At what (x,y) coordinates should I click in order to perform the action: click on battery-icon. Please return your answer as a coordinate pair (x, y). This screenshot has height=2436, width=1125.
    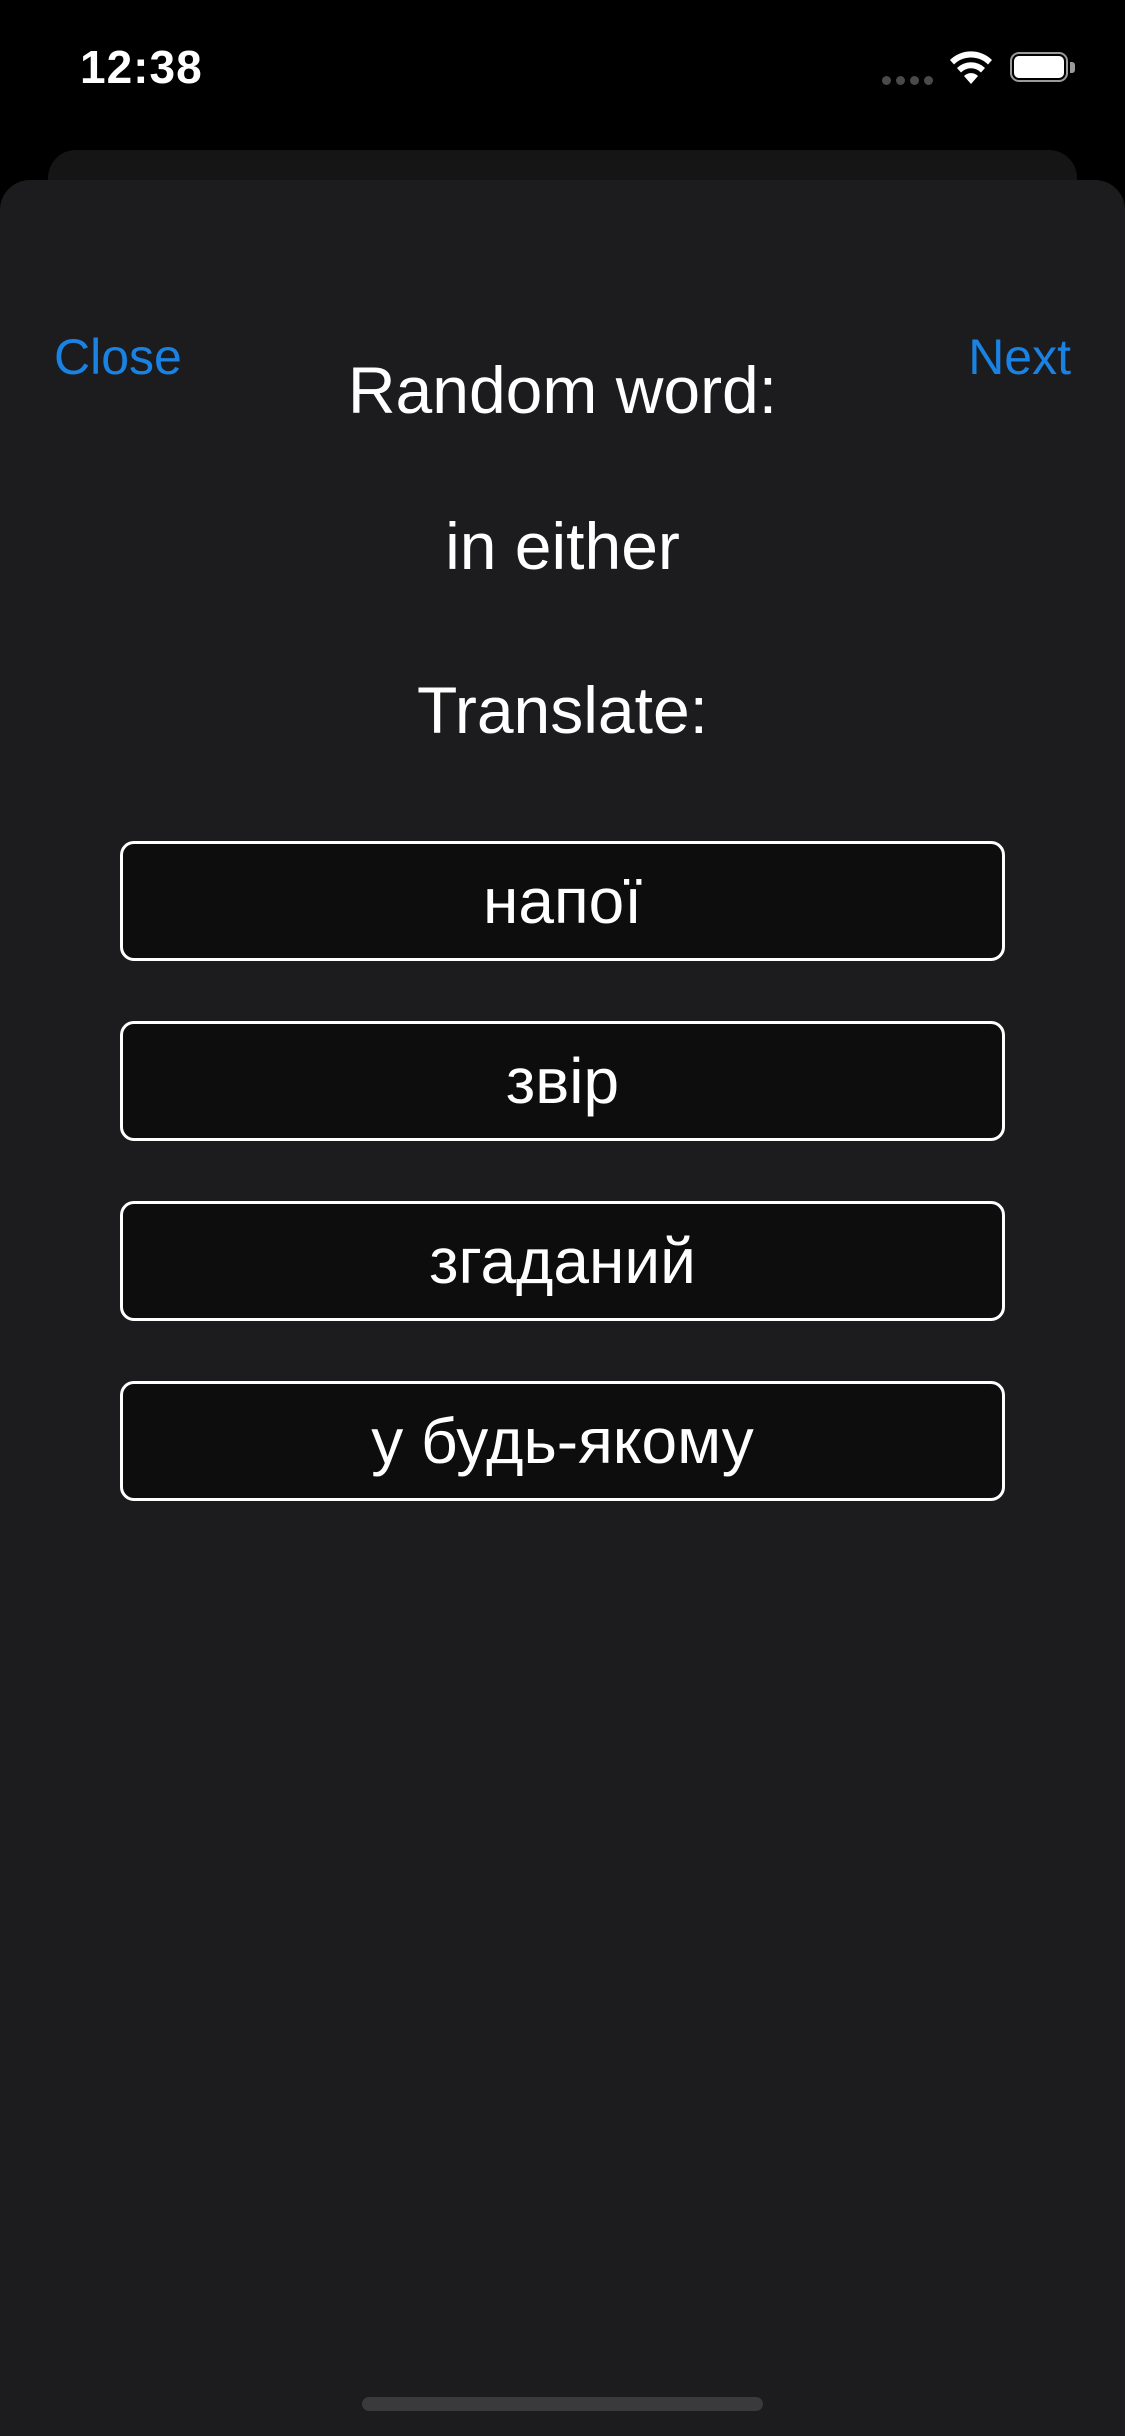
    Looking at the image, I should click on (1043, 68).